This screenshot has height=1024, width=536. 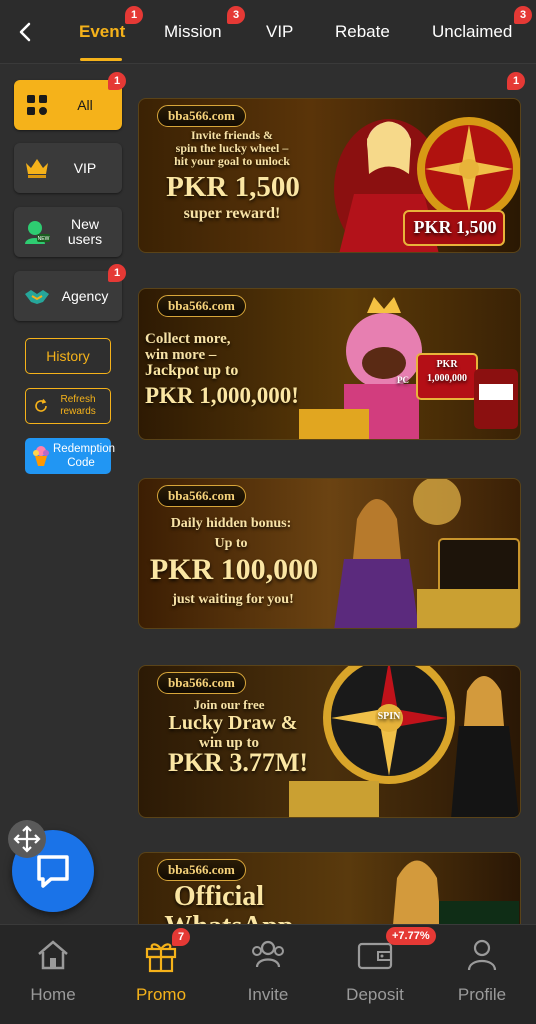 What do you see at coordinates (37, 105) in the screenshot?
I see `grid-icon` at bounding box center [37, 105].